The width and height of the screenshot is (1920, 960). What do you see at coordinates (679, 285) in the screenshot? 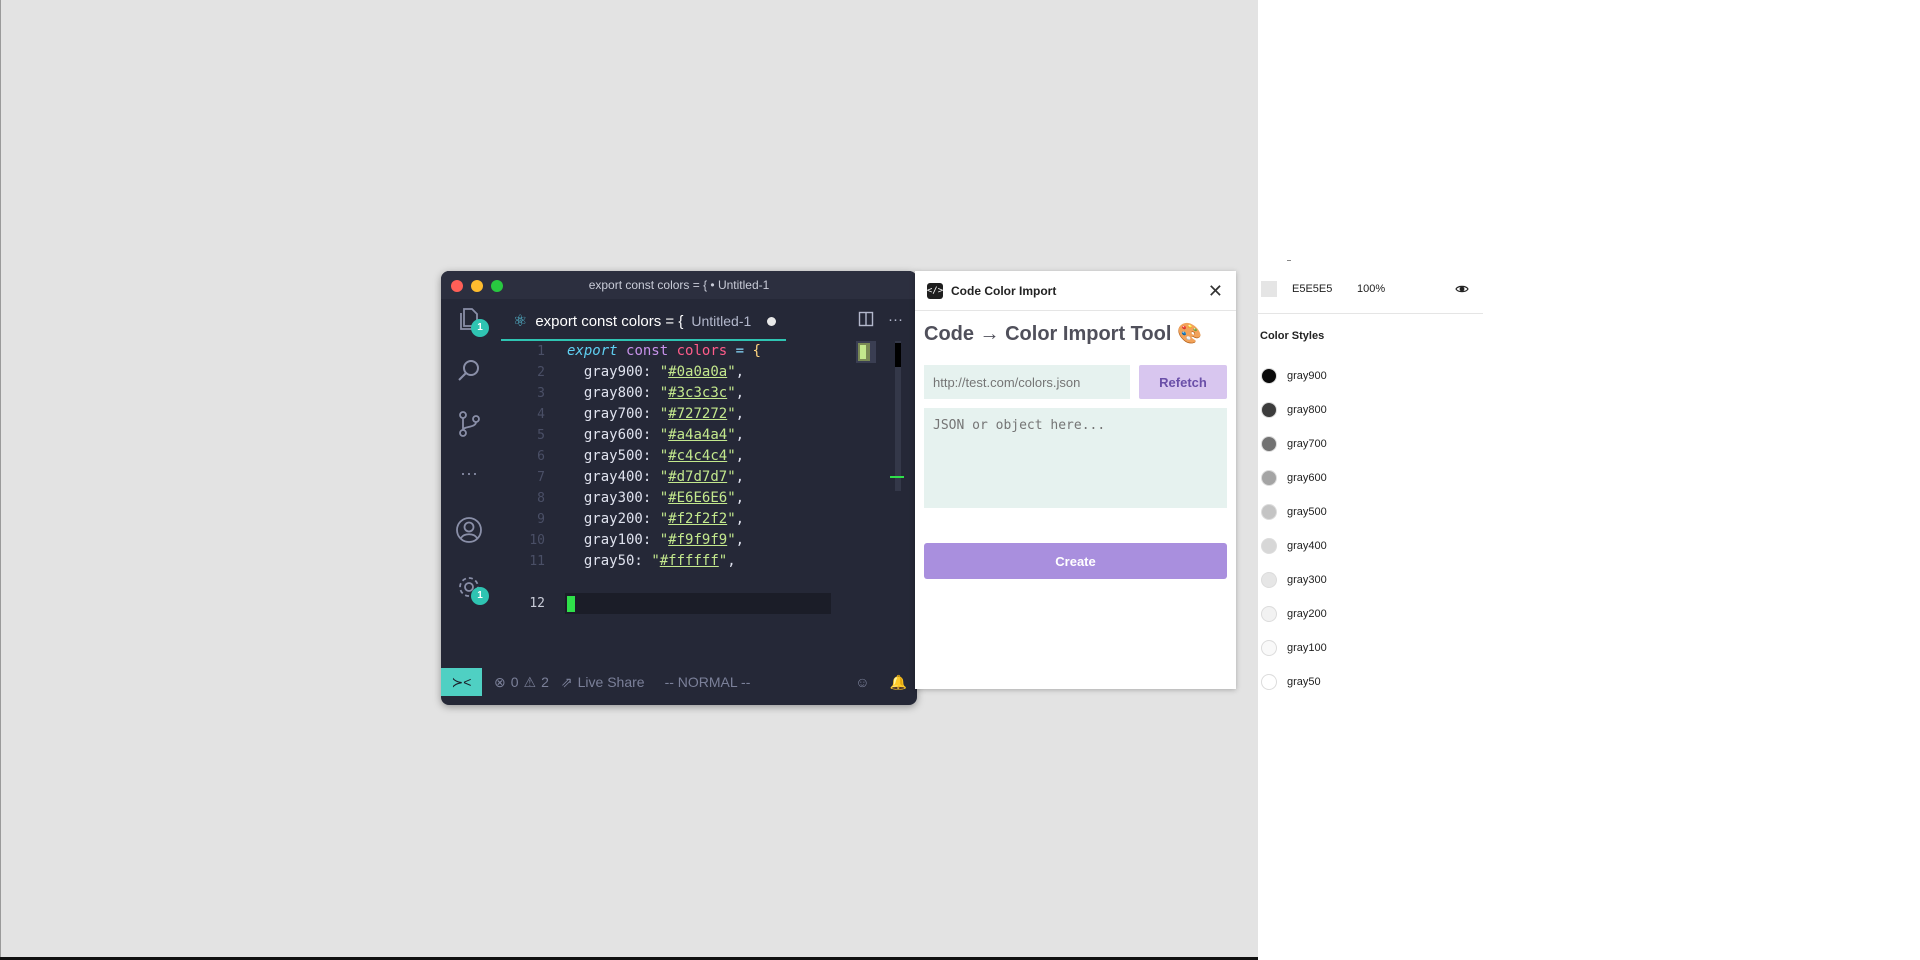
I see `window-title: export const colors = { • Untitled-1` at bounding box center [679, 285].